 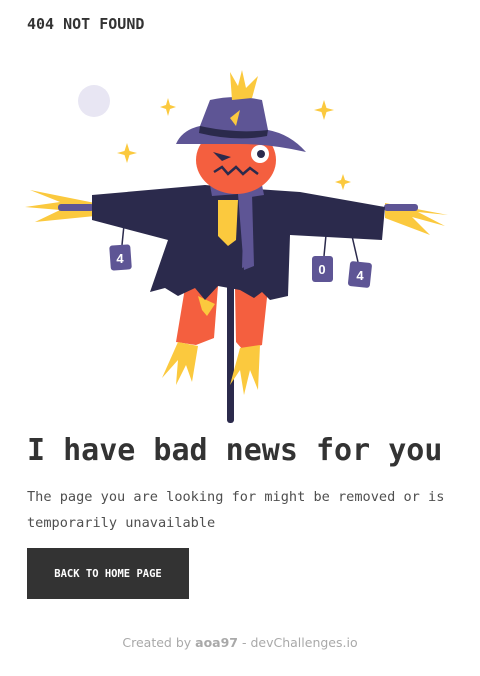 I want to click on scarecrow-hat, so click(x=241, y=111).